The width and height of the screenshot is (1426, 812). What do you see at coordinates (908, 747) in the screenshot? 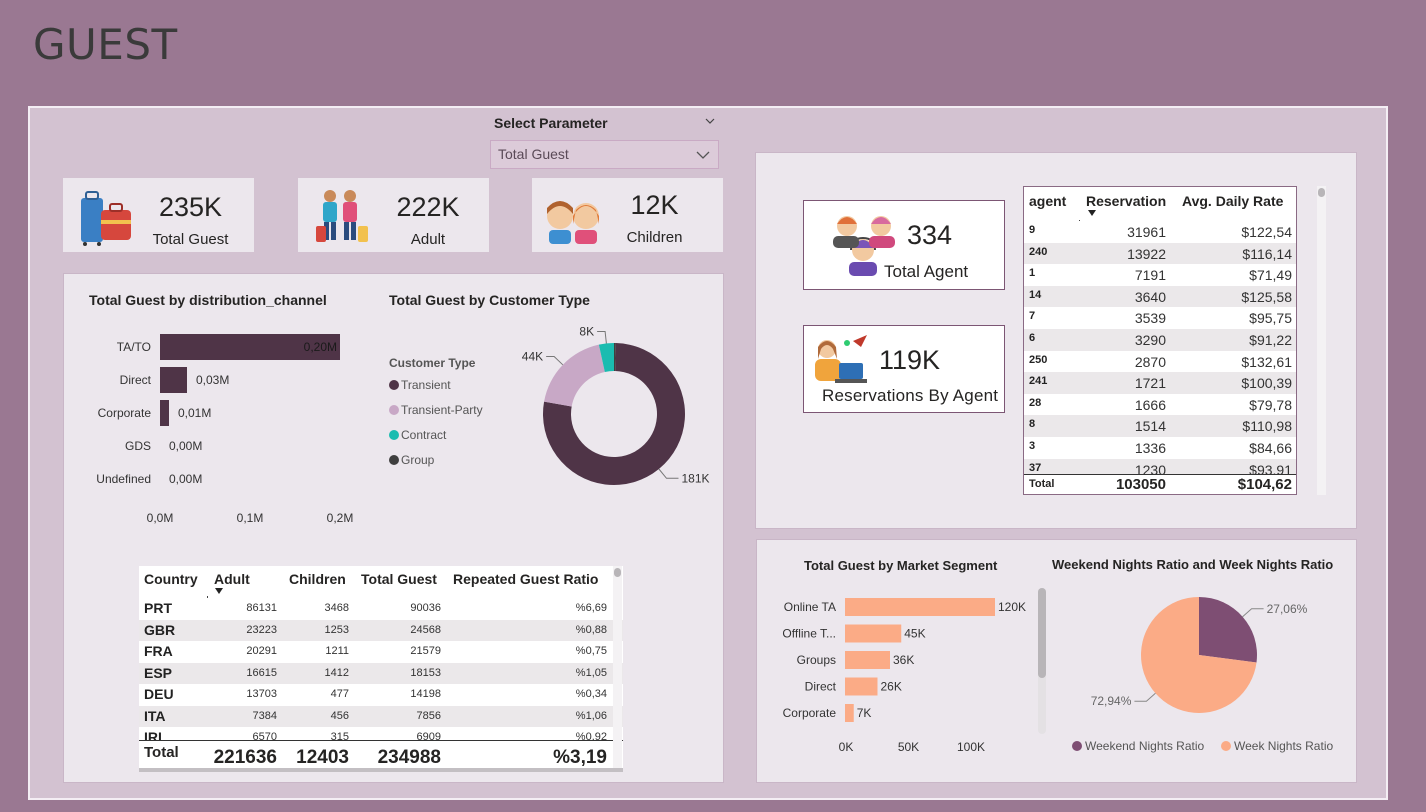
I see `x-tick-label: 50K` at bounding box center [908, 747].